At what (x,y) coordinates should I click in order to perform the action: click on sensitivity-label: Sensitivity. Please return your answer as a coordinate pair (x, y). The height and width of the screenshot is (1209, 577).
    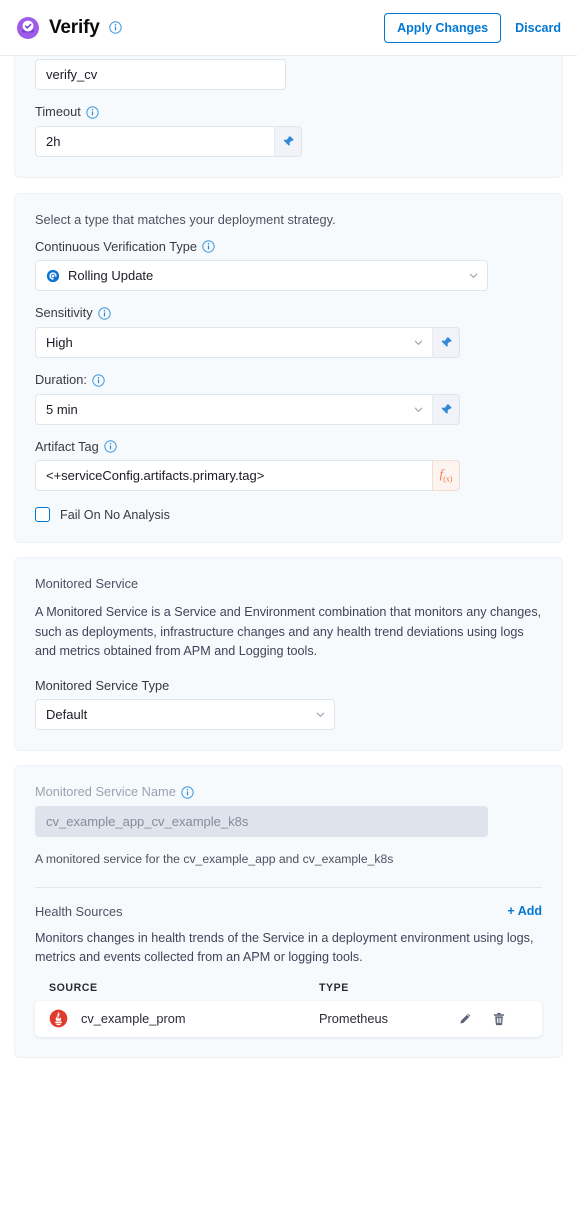
    Looking at the image, I should click on (288, 313).